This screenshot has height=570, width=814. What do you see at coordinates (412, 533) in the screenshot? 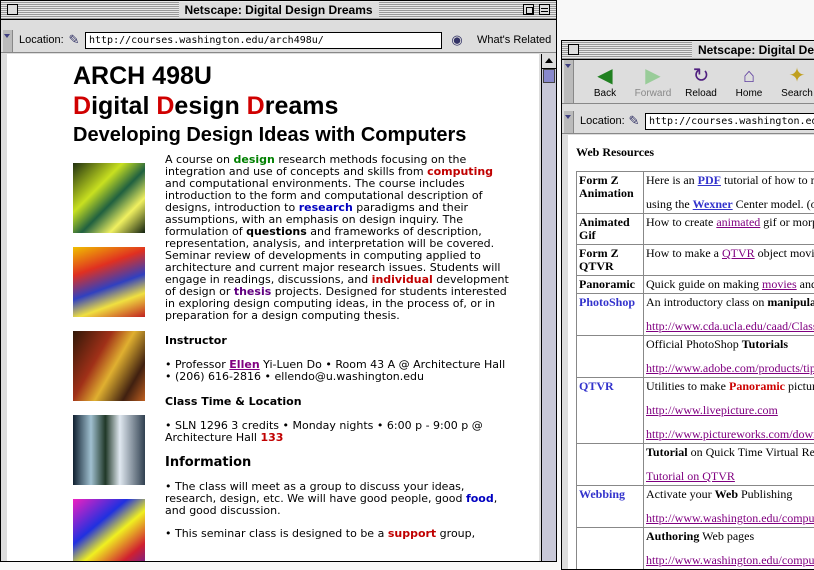
I see `text-run: support` at bounding box center [412, 533].